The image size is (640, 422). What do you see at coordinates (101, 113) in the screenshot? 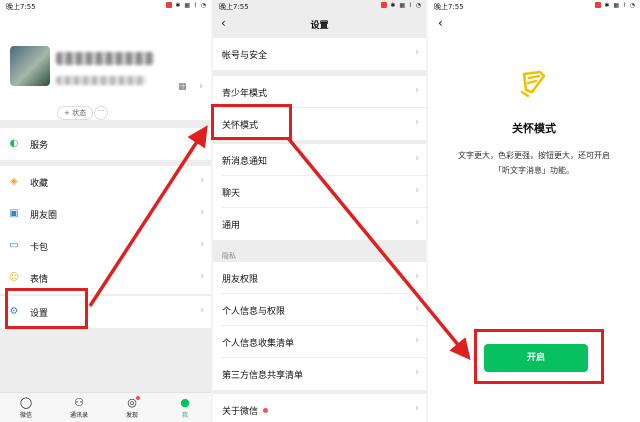
I see `more-status-button: ···` at bounding box center [101, 113].